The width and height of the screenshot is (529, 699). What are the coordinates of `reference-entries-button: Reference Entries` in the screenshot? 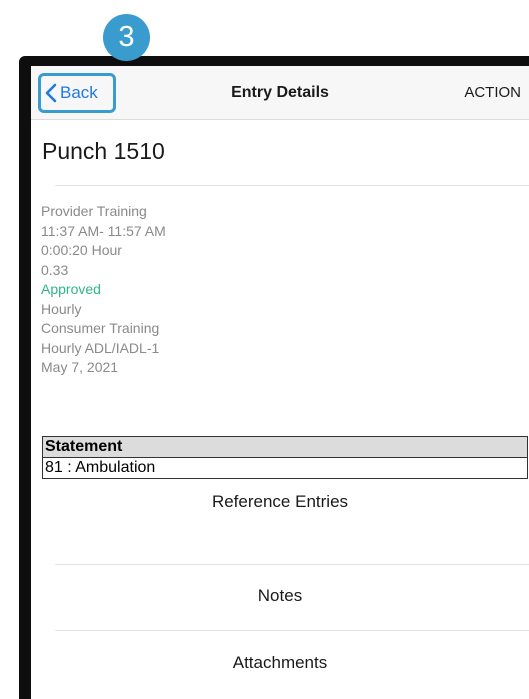 It's located at (280, 502).